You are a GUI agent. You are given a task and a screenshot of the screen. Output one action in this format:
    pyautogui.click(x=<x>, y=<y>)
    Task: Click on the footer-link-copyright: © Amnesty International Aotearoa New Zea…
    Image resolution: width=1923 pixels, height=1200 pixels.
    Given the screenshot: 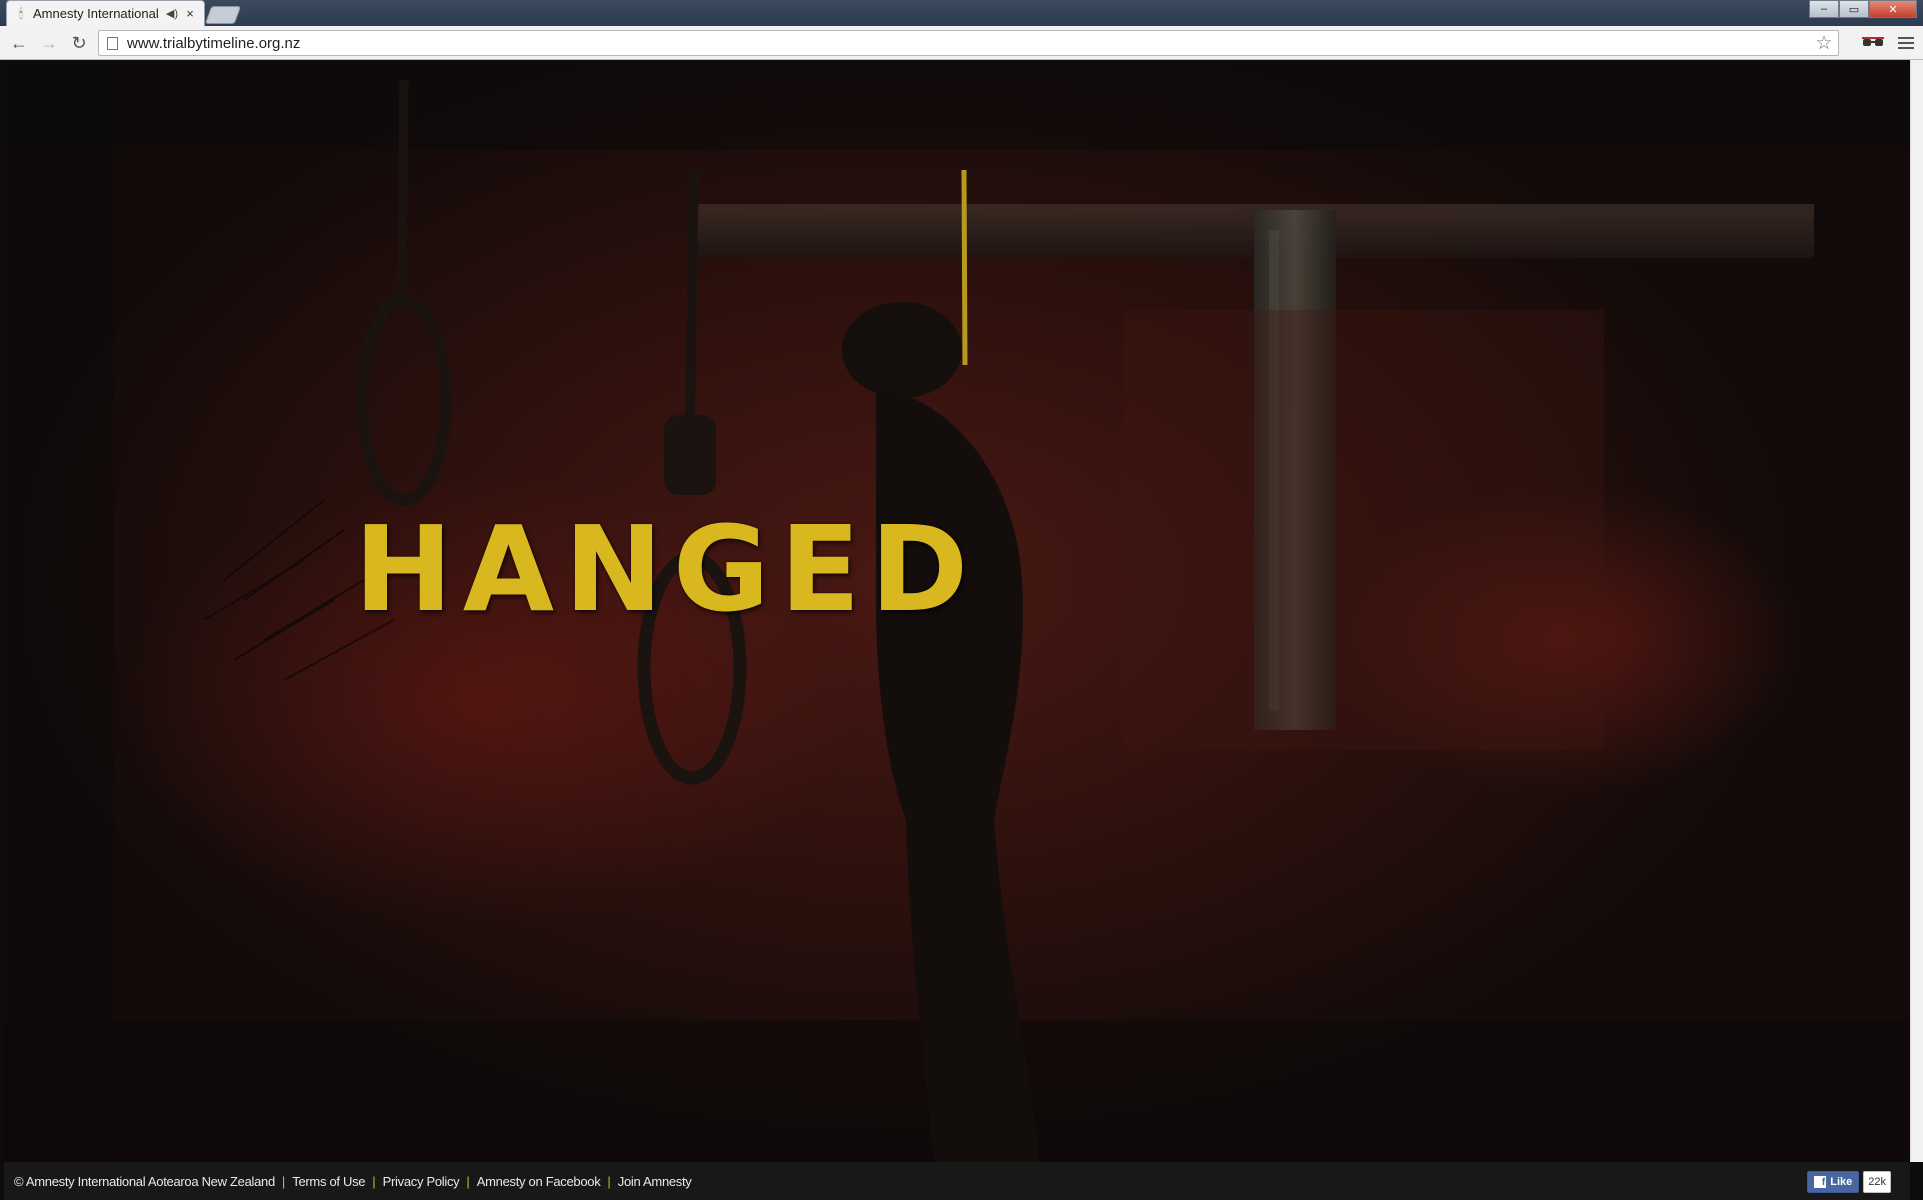 What is the action you would take?
    pyautogui.click(x=144, y=1181)
    